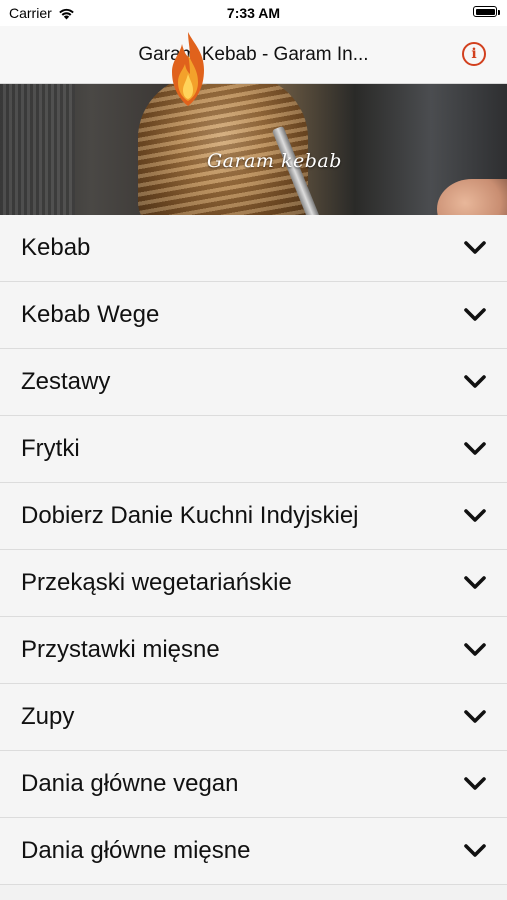  Describe the element at coordinates (50, 448) in the screenshot. I see `menu-category-label: Frytki` at that location.